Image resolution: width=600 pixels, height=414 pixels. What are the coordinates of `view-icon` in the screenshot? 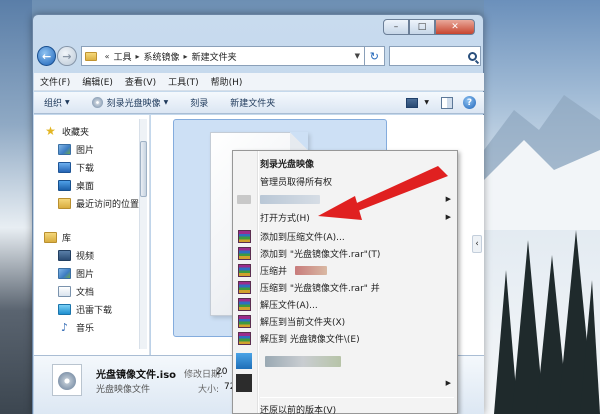 It's located at (412, 102).